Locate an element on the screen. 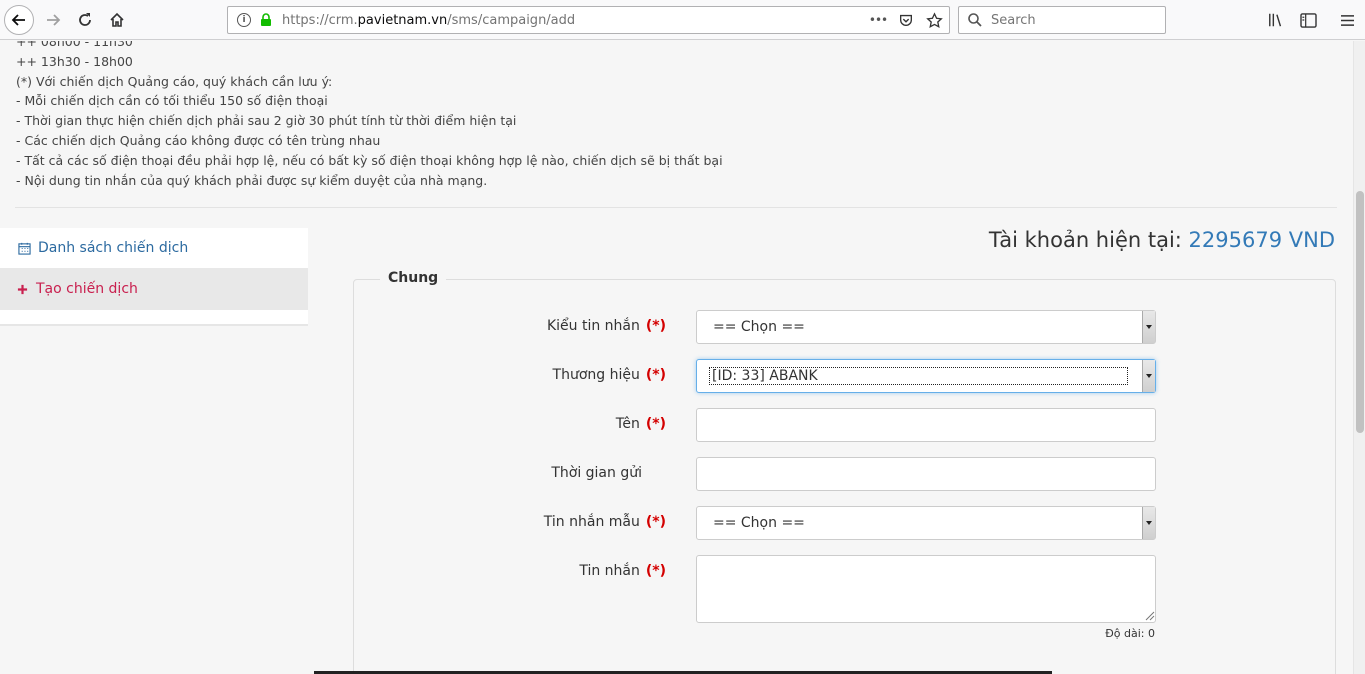 This screenshot has height=674, width=1365. sidebar-toggle-icon is located at coordinates (1308, 20).